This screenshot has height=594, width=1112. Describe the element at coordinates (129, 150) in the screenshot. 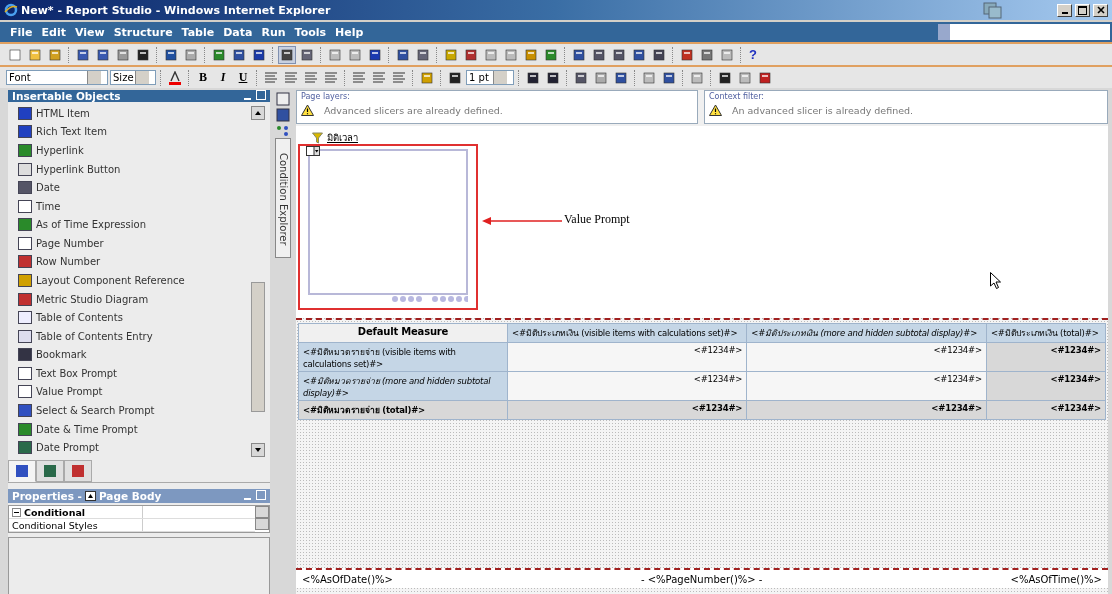

I see `object-item: Hyperlink` at that location.